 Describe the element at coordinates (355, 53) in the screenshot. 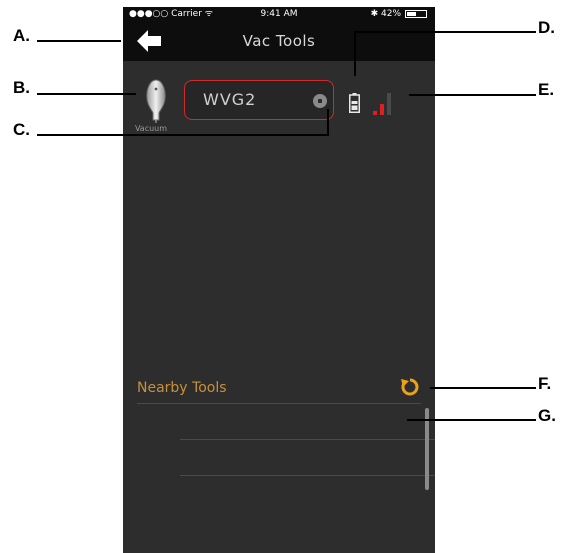

I see `leader-line-d-vertical` at that location.